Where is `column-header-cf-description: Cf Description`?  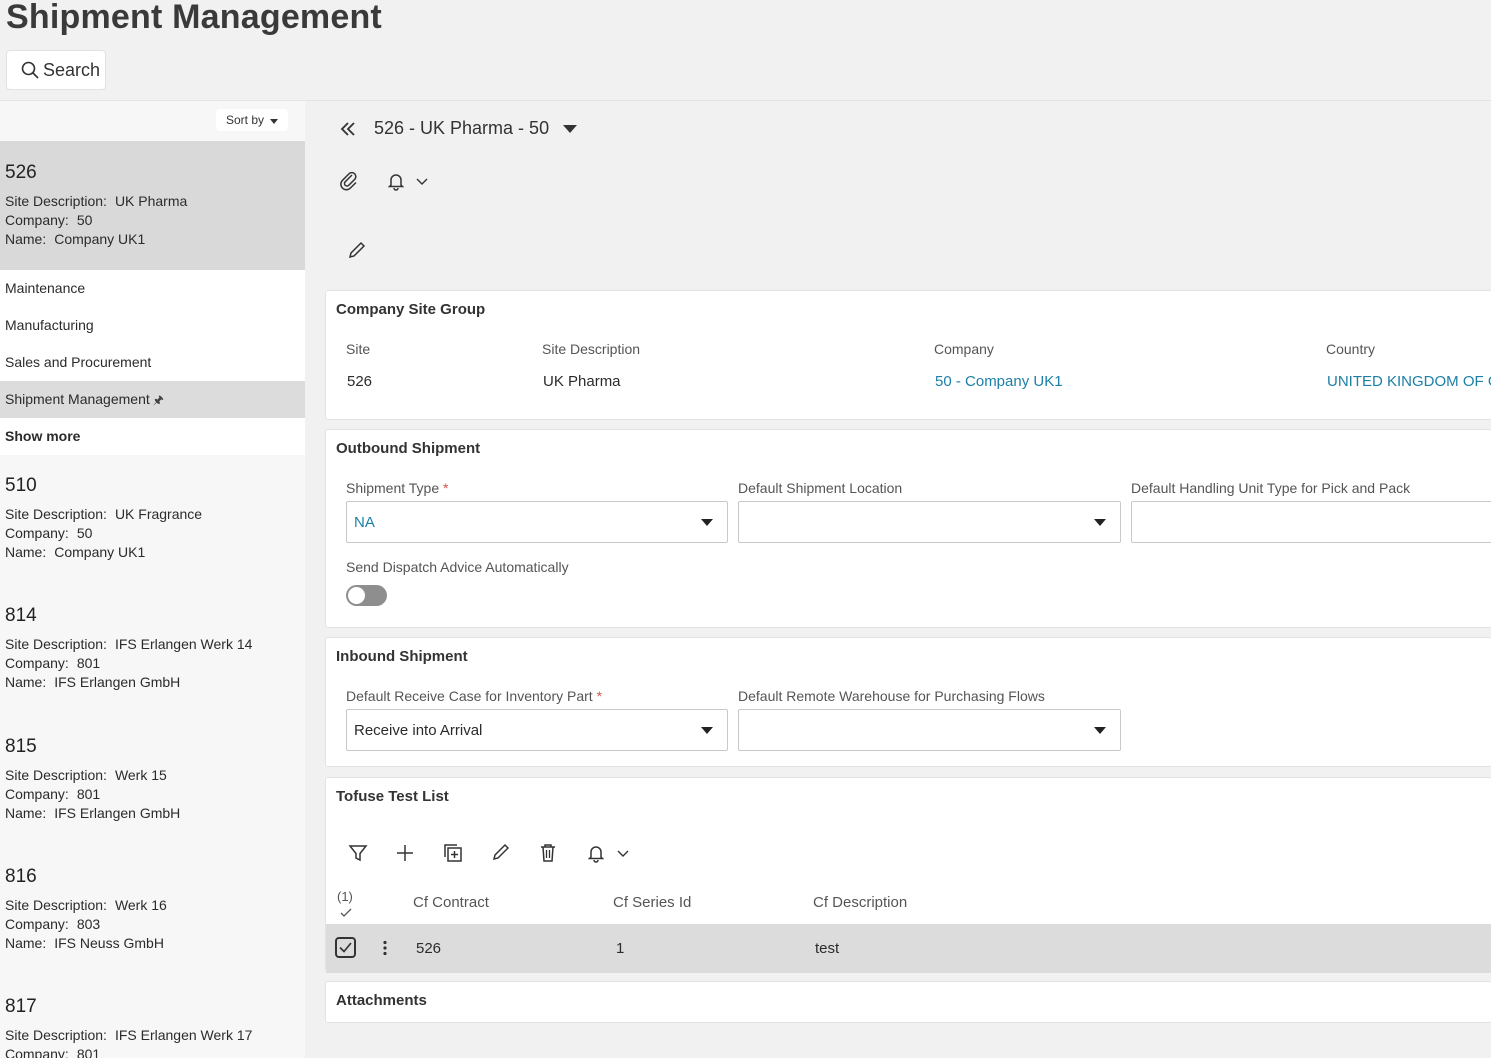
column-header-cf-description: Cf Description is located at coordinates (860, 902).